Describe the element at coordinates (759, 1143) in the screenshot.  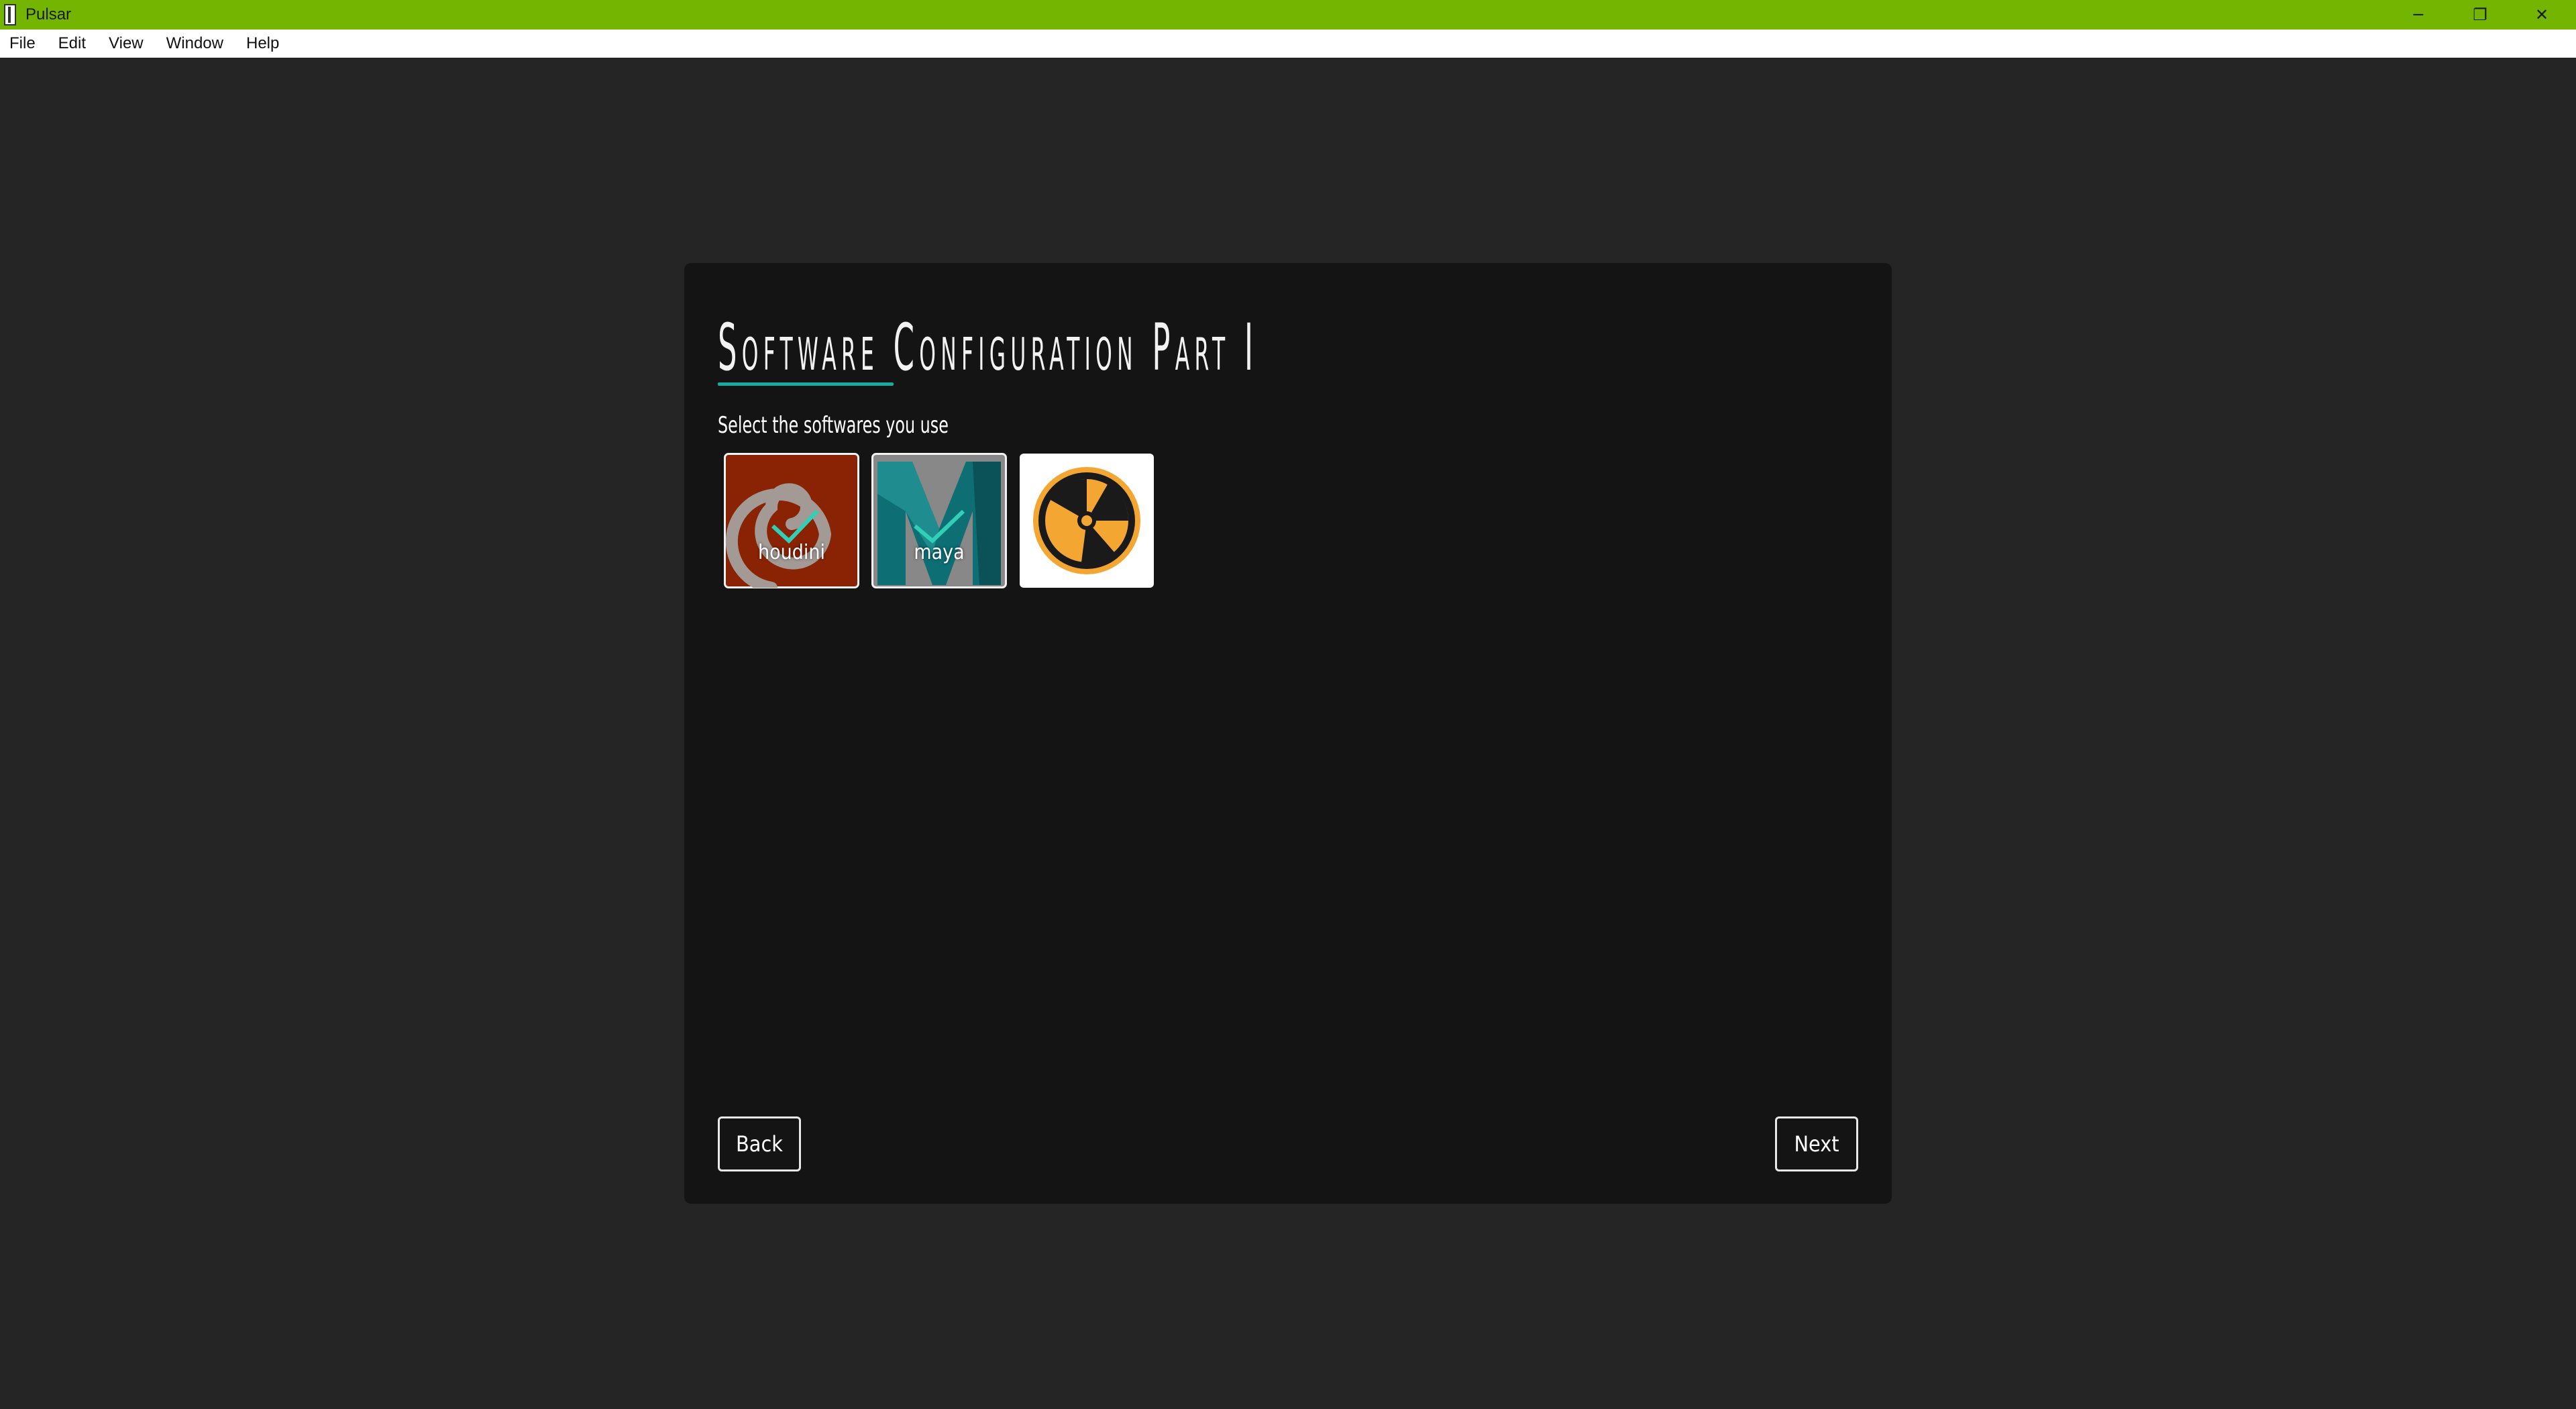
I see `back-button: Back` at that location.